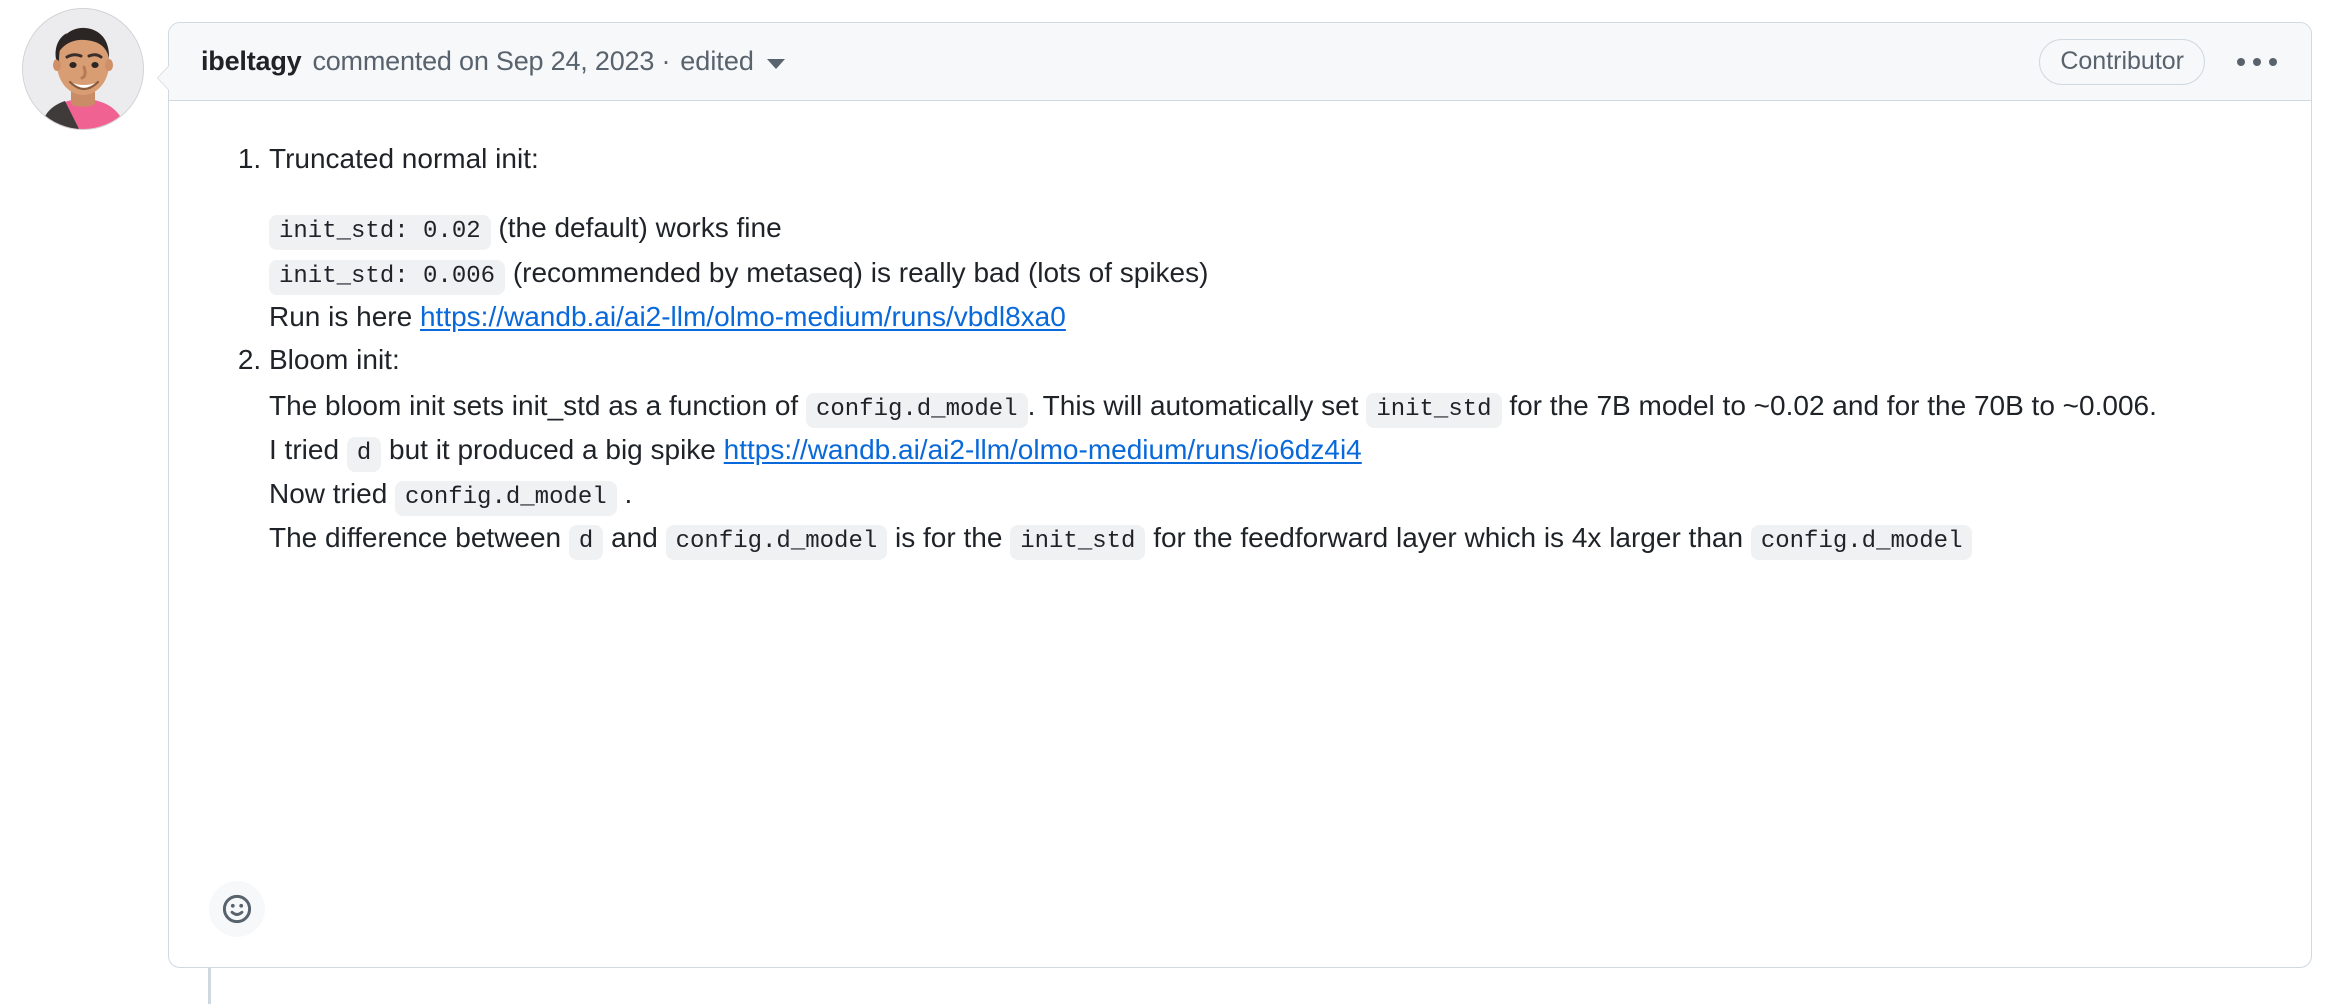 This screenshot has height=1004, width=2332. Describe the element at coordinates (341, 316) in the screenshot. I see `run-link-prefix: Run is here` at that location.